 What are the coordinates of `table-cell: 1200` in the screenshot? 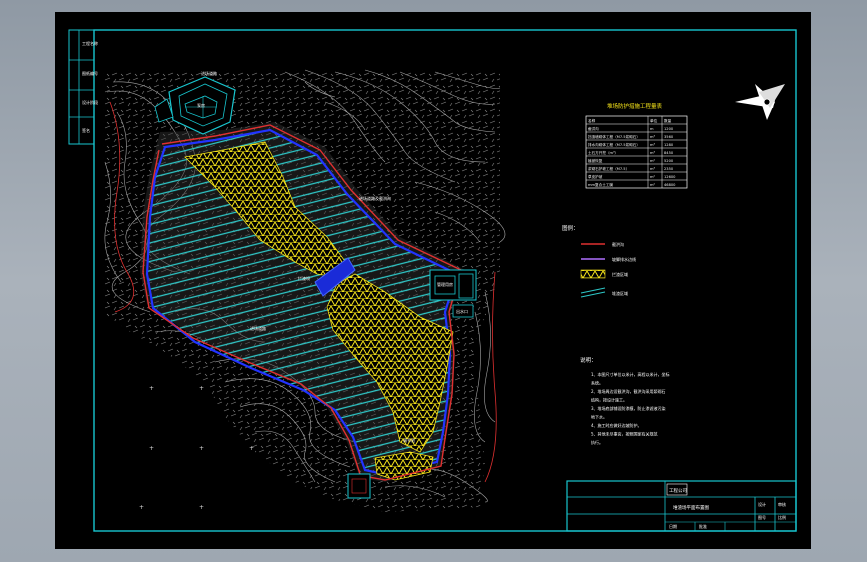 It's located at (669, 129).